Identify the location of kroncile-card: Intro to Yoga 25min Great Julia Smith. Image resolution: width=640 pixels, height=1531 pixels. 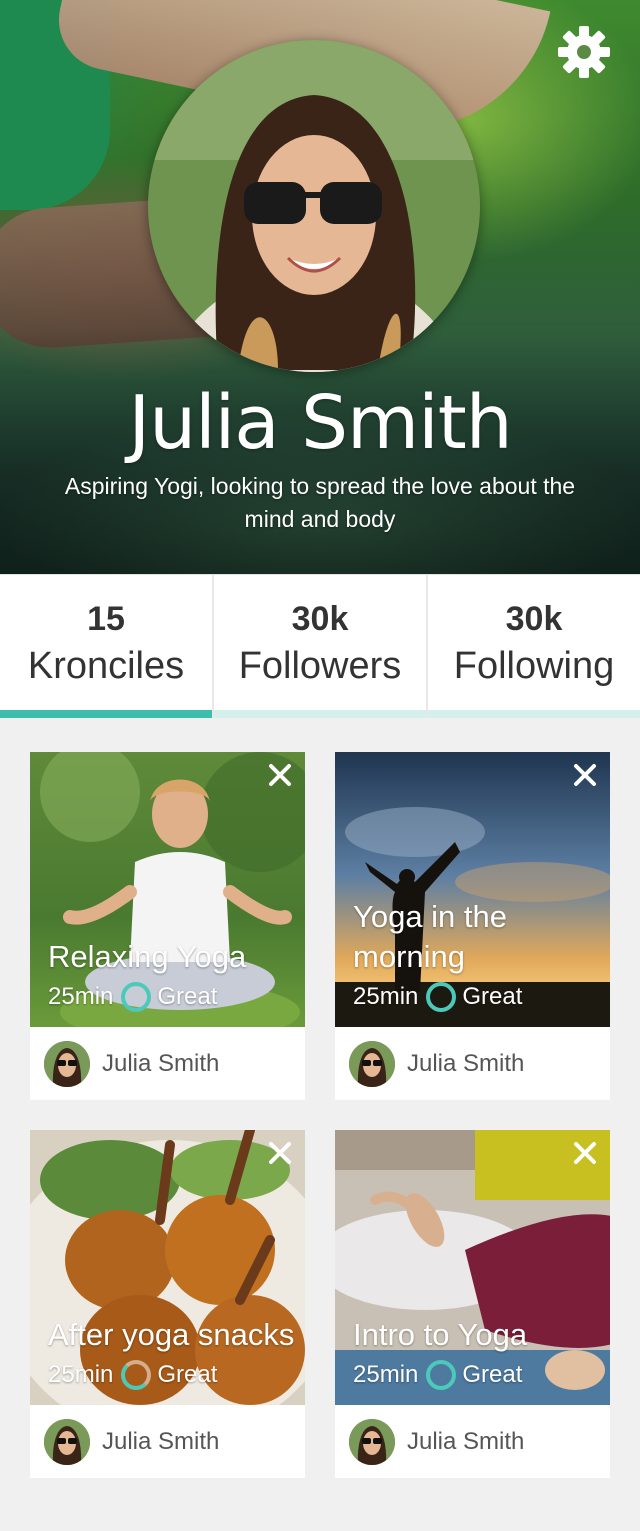
(472, 1304).